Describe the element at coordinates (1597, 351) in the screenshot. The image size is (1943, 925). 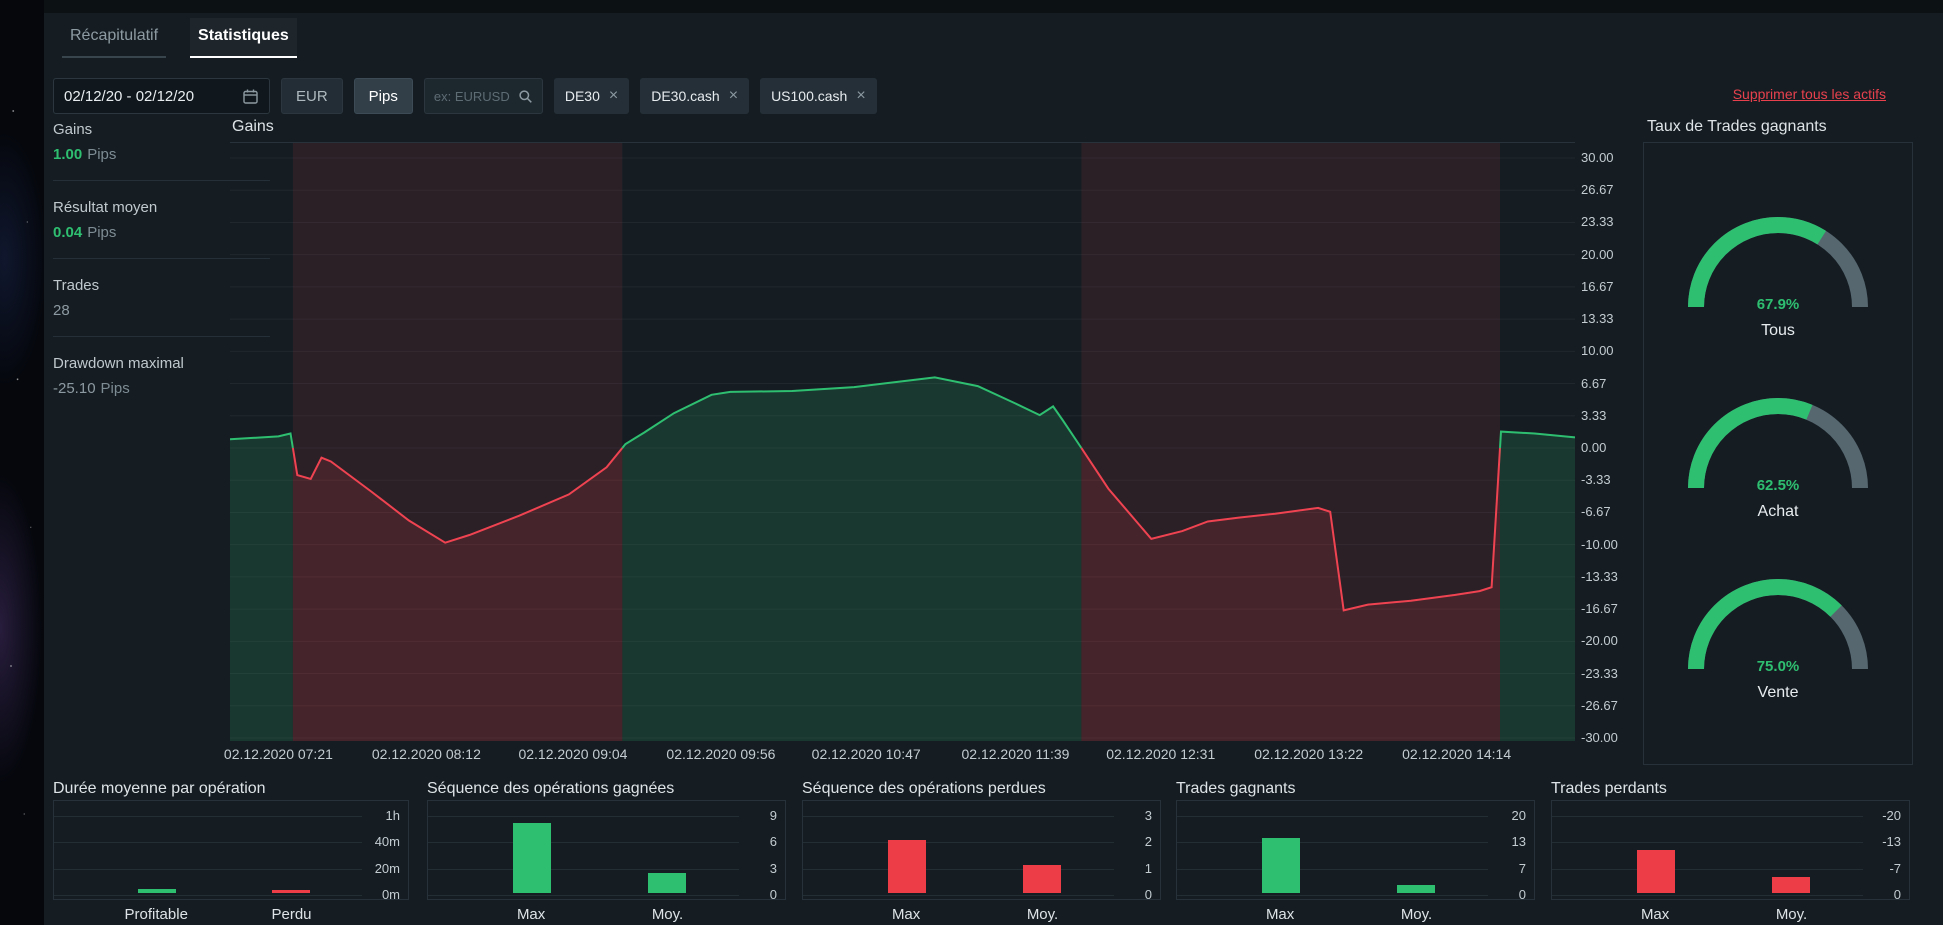
I see `y-tick-label: 10.00` at that location.